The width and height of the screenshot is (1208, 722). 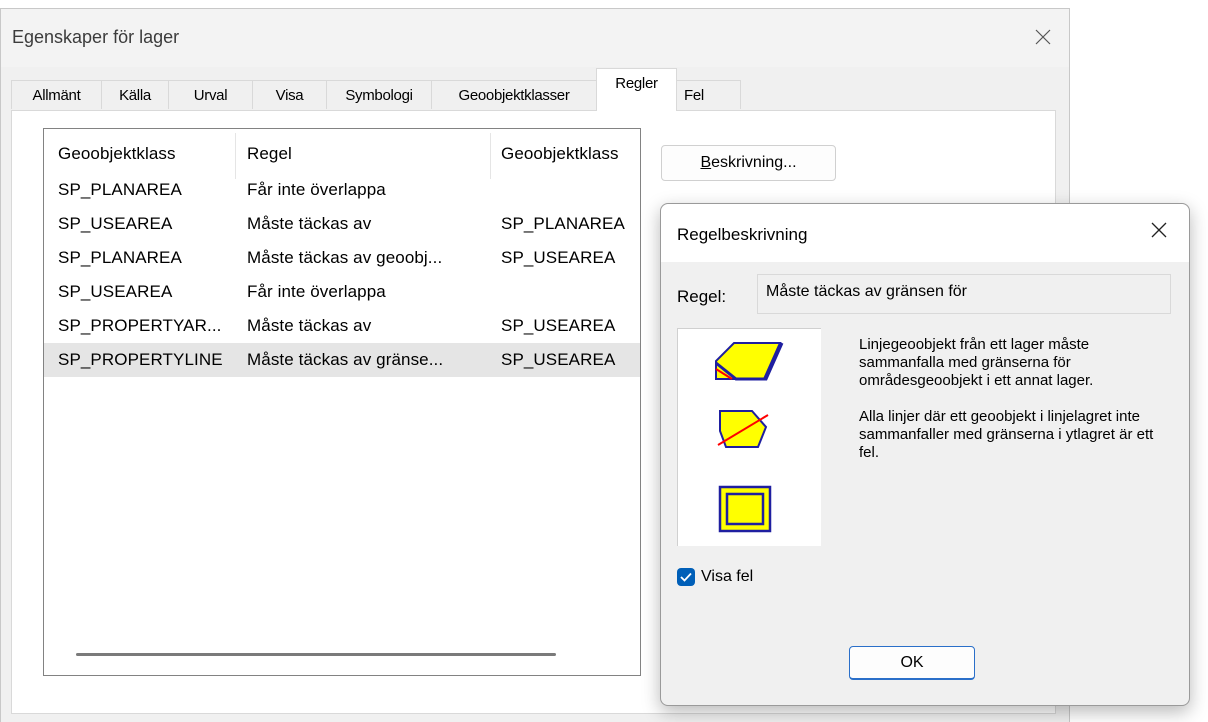 I want to click on dialog-title: Regelbeskrivning, so click(x=742, y=234).